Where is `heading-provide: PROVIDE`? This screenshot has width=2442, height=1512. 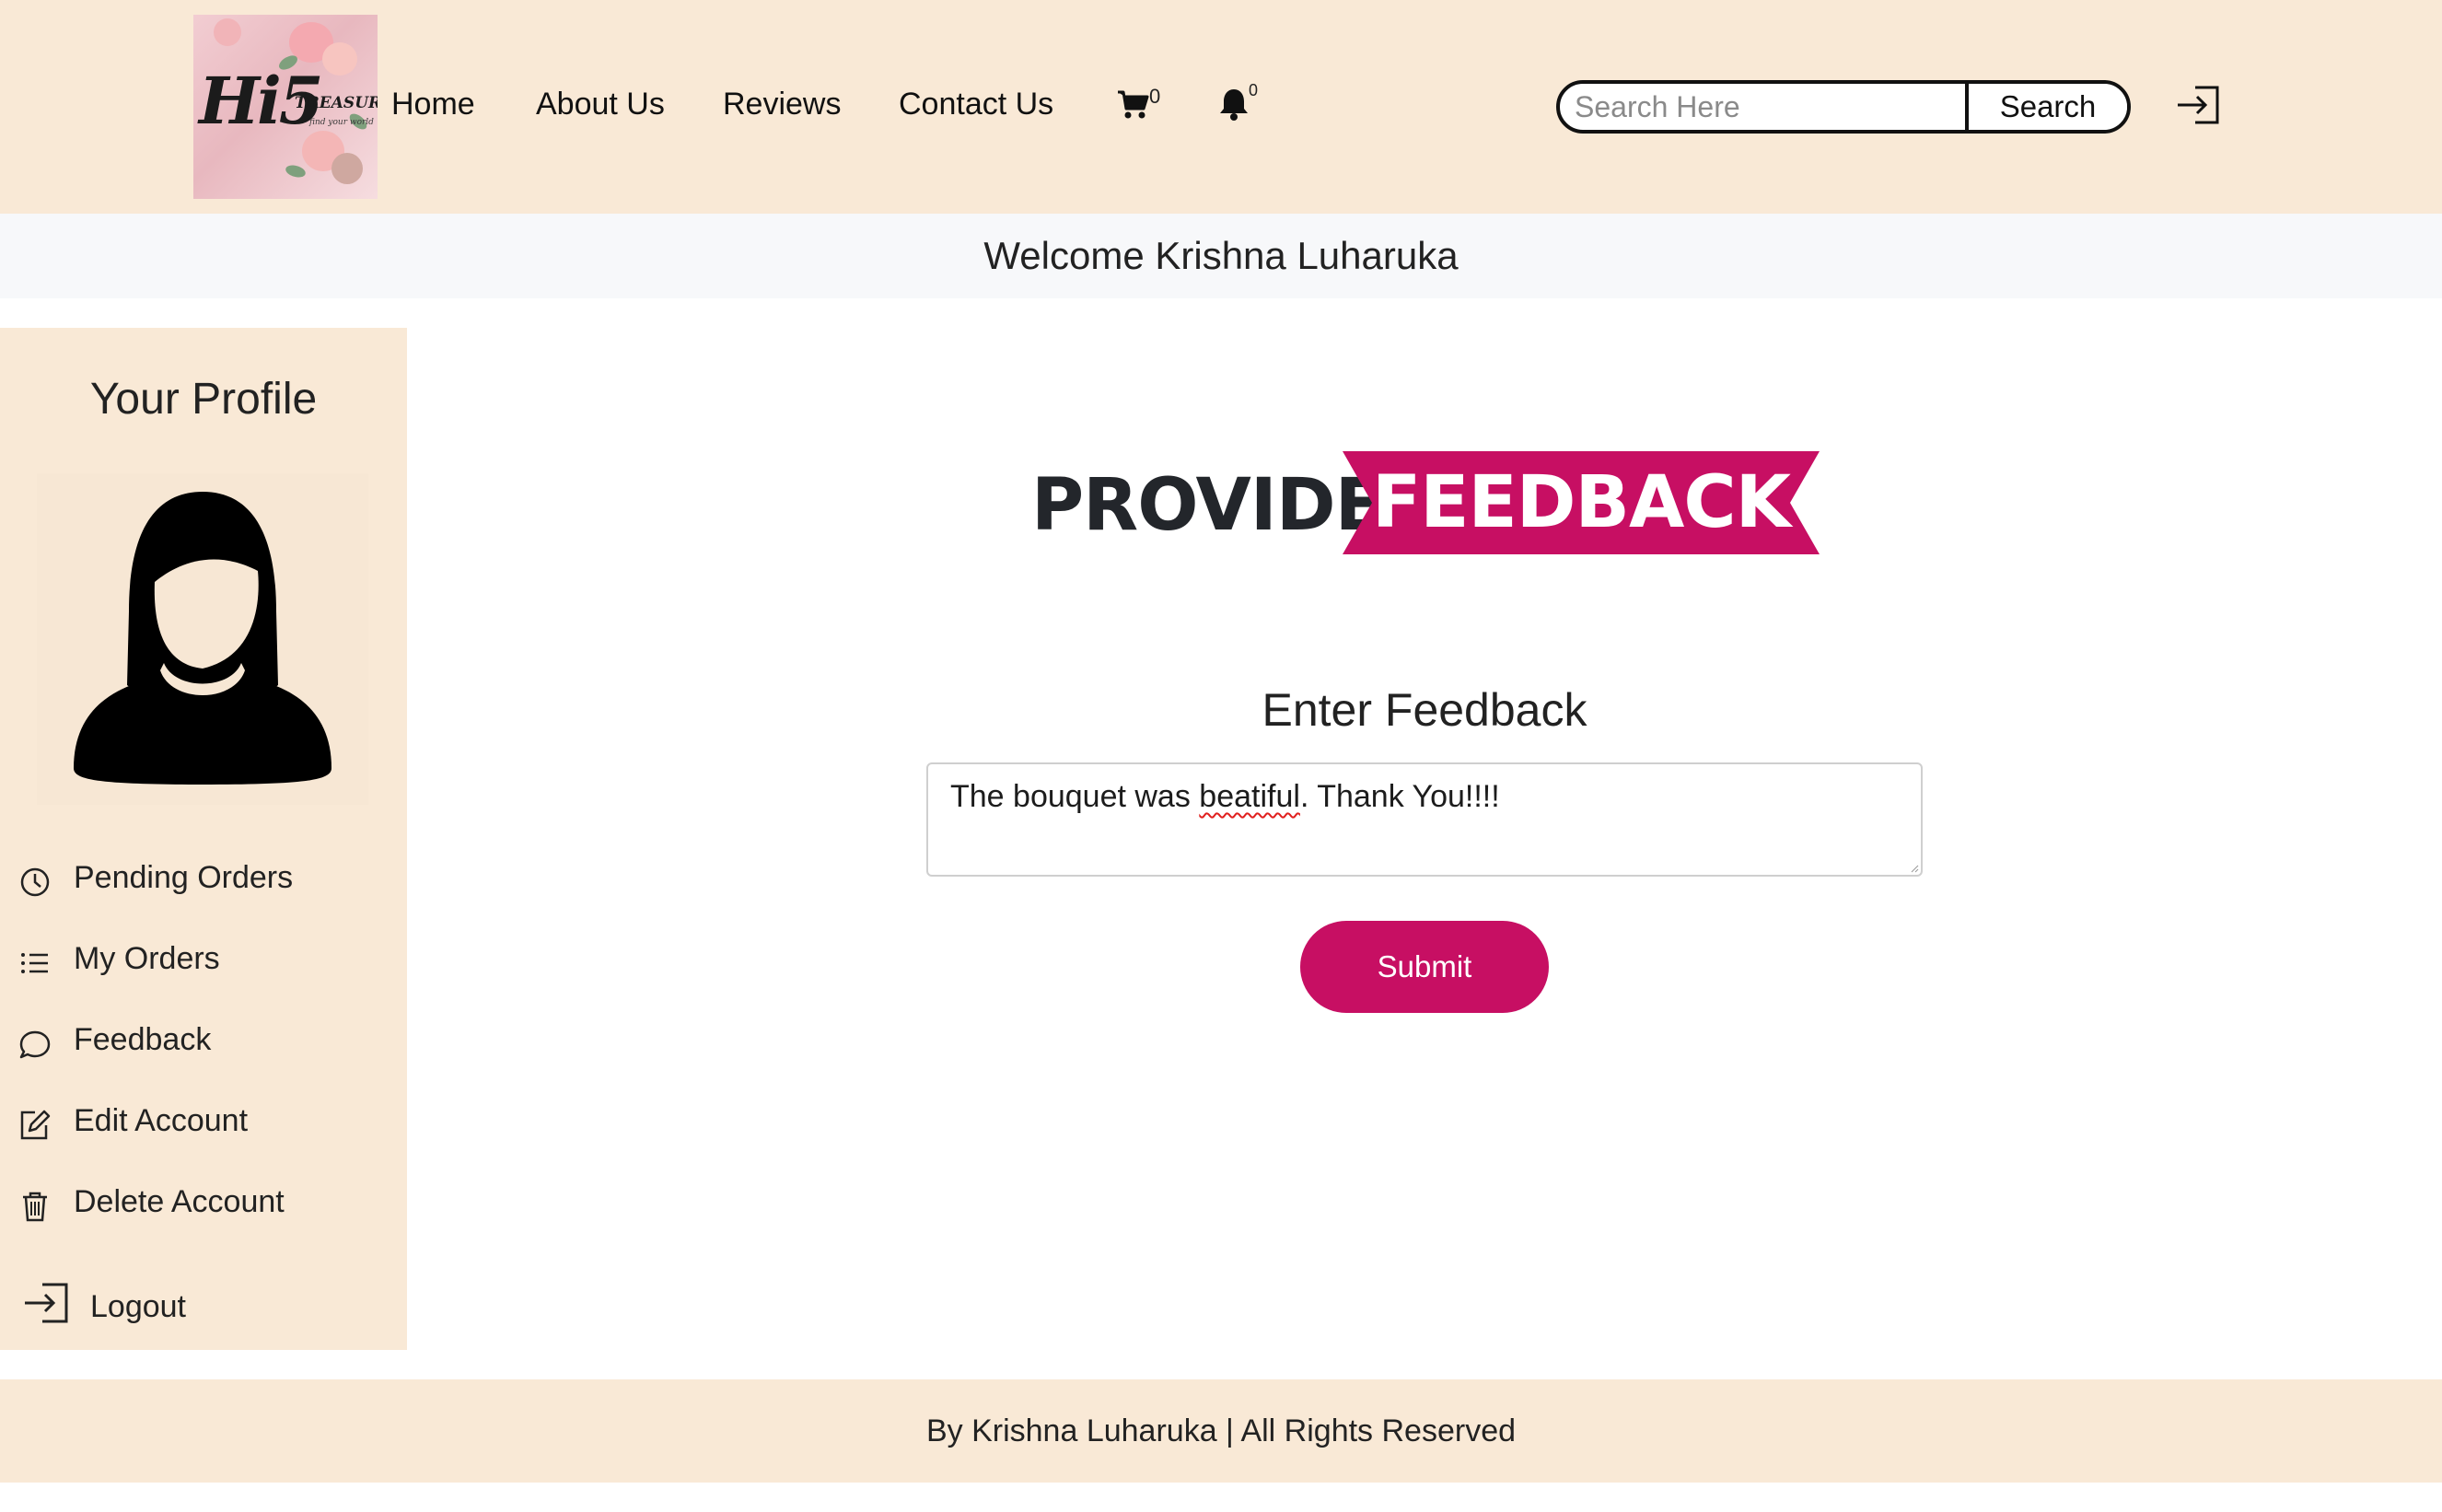 heading-provide: PROVIDE is located at coordinates (1207, 505).